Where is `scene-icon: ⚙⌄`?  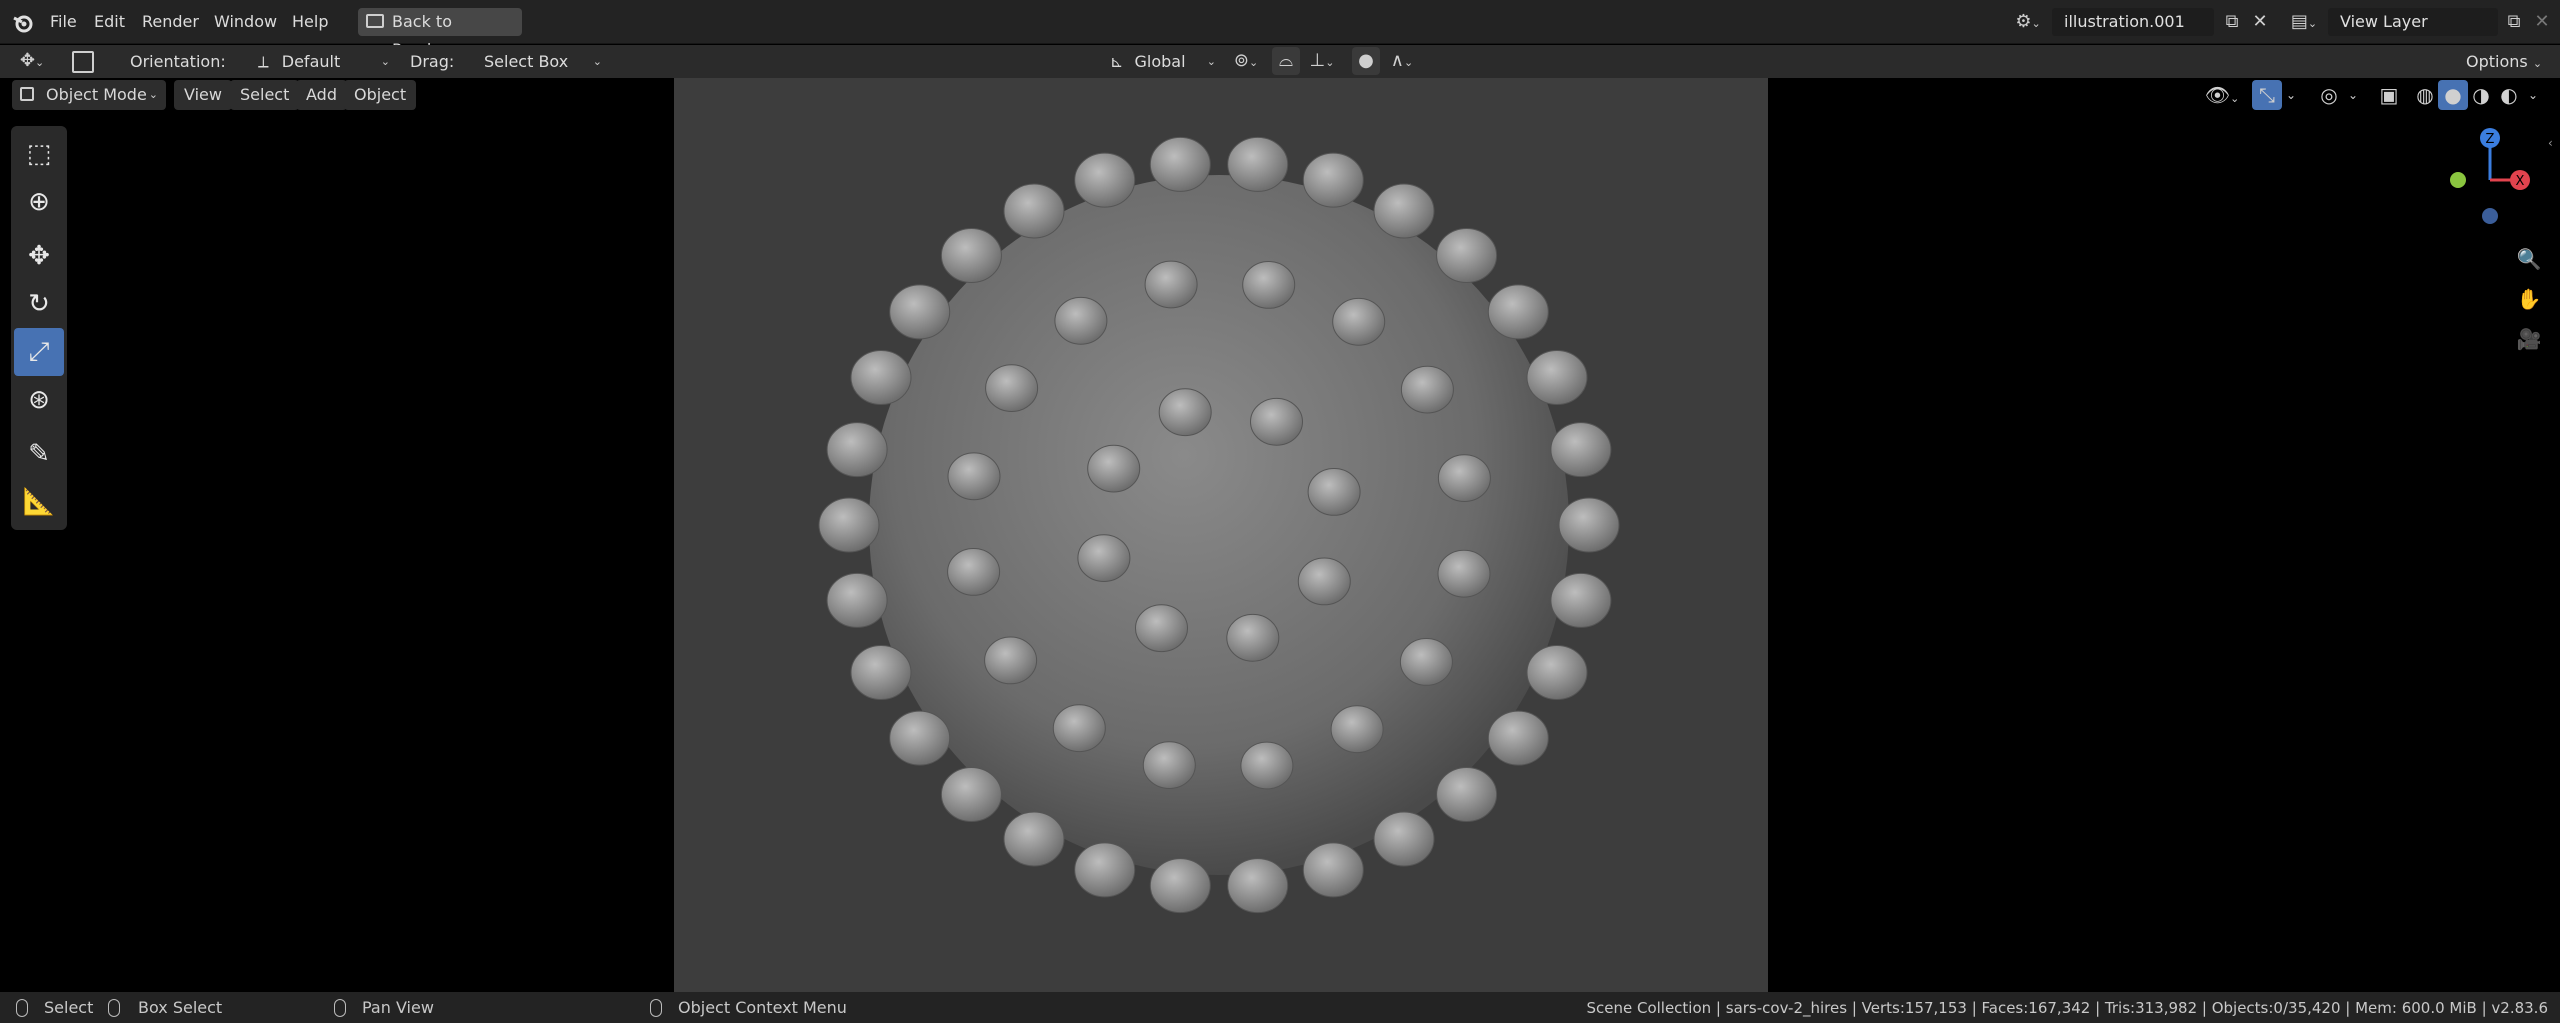 scene-icon: ⚙⌄ is located at coordinates (2028, 22).